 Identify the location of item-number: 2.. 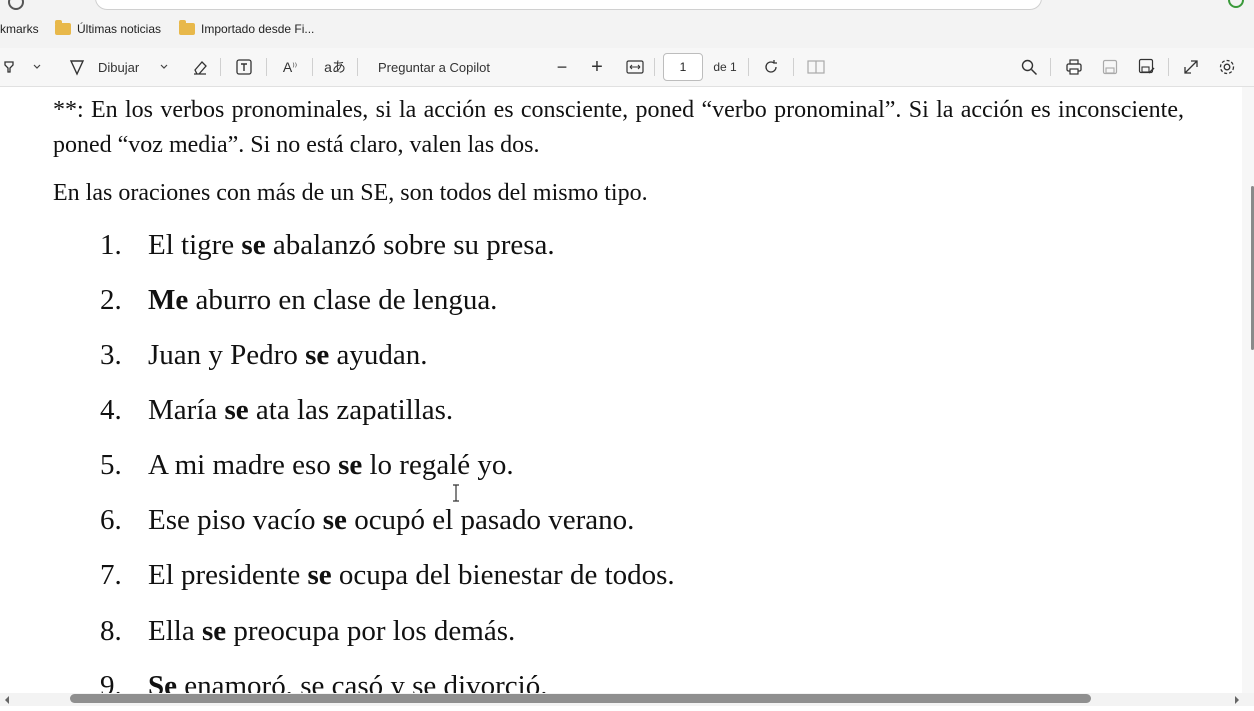
(111, 300).